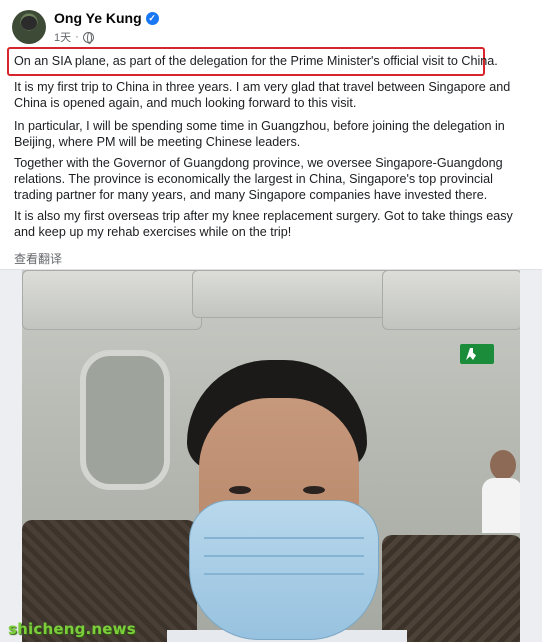 The height and width of the screenshot is (642, 542). What do you see at coordinates (29, 27) in the screenshot?
I see `author-avatar` at bounding box center [29, 27].